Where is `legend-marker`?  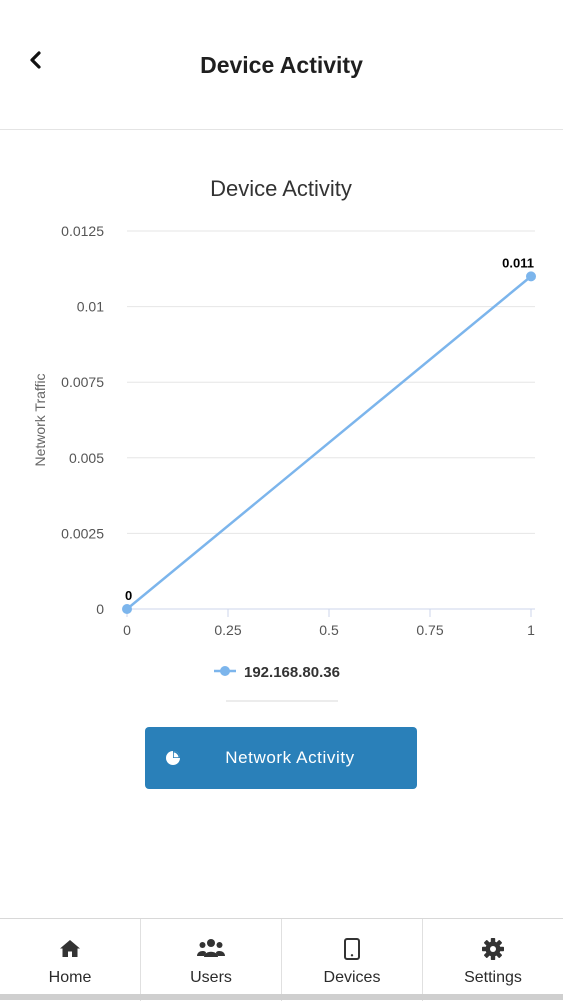
legend-marker is located at coordinates (225, 671).